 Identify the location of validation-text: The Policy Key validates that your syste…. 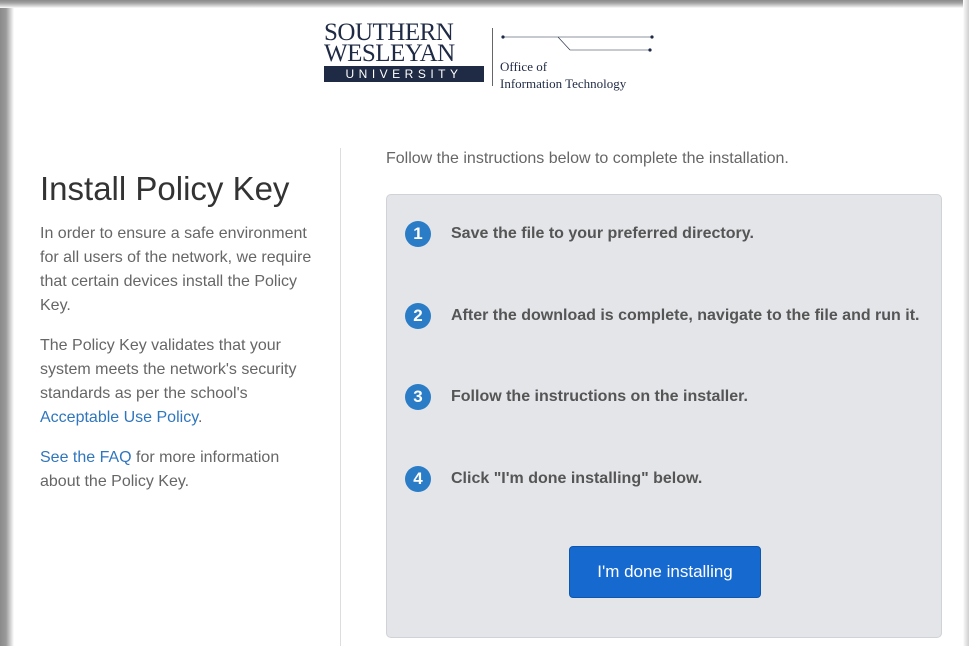
(168, 369).